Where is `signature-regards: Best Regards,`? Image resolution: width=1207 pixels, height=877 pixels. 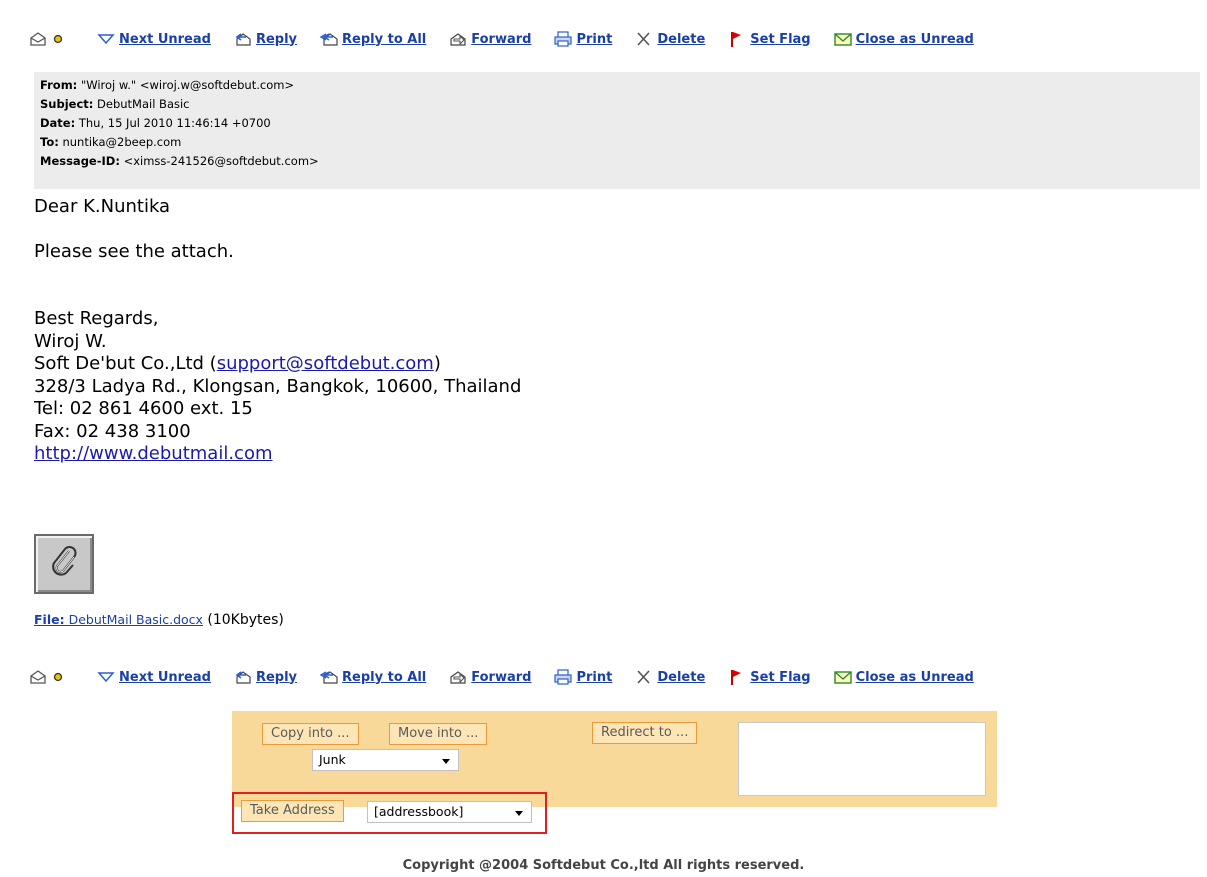 signature-regards: Best Regards, is located at coordinates (96, 318).